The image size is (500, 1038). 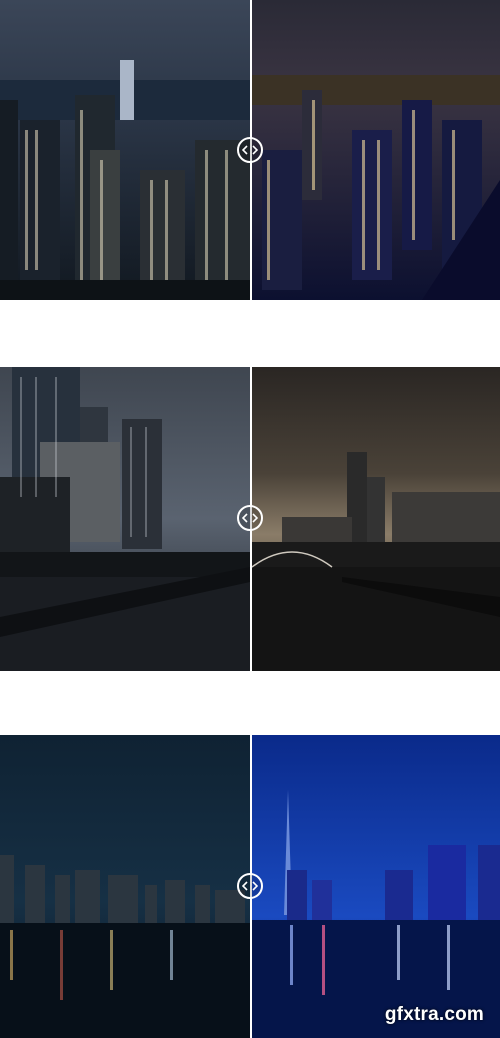 What do you see at coordinates (376, 886) in the screenshot?
I see `after-image-dubai` at bounding box center [376, 886].